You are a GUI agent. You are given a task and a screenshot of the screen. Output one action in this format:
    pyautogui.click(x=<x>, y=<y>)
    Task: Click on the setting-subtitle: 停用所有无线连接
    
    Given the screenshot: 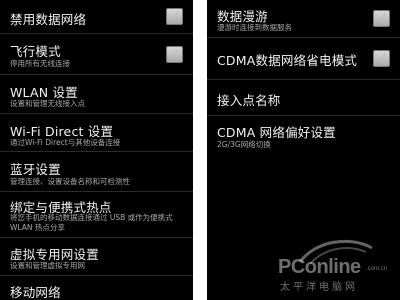 What is the action you would take?
    pyautogui.click(x=40, y=63)
    